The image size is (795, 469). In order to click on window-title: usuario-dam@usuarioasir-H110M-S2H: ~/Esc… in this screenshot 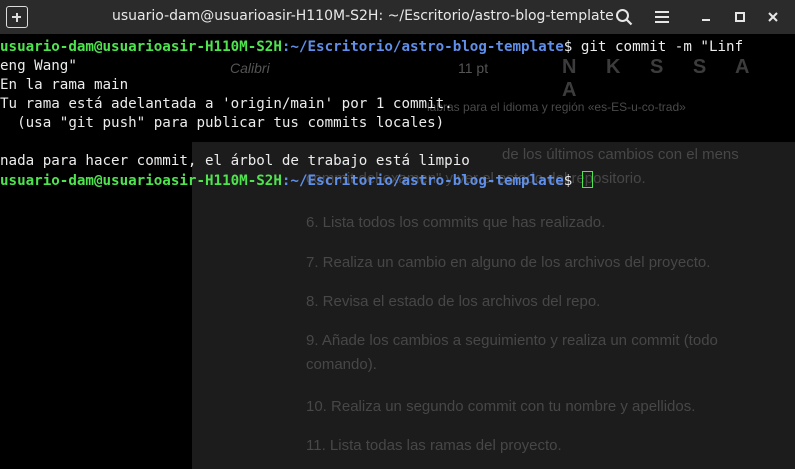, I will do `click(363, 16)`.